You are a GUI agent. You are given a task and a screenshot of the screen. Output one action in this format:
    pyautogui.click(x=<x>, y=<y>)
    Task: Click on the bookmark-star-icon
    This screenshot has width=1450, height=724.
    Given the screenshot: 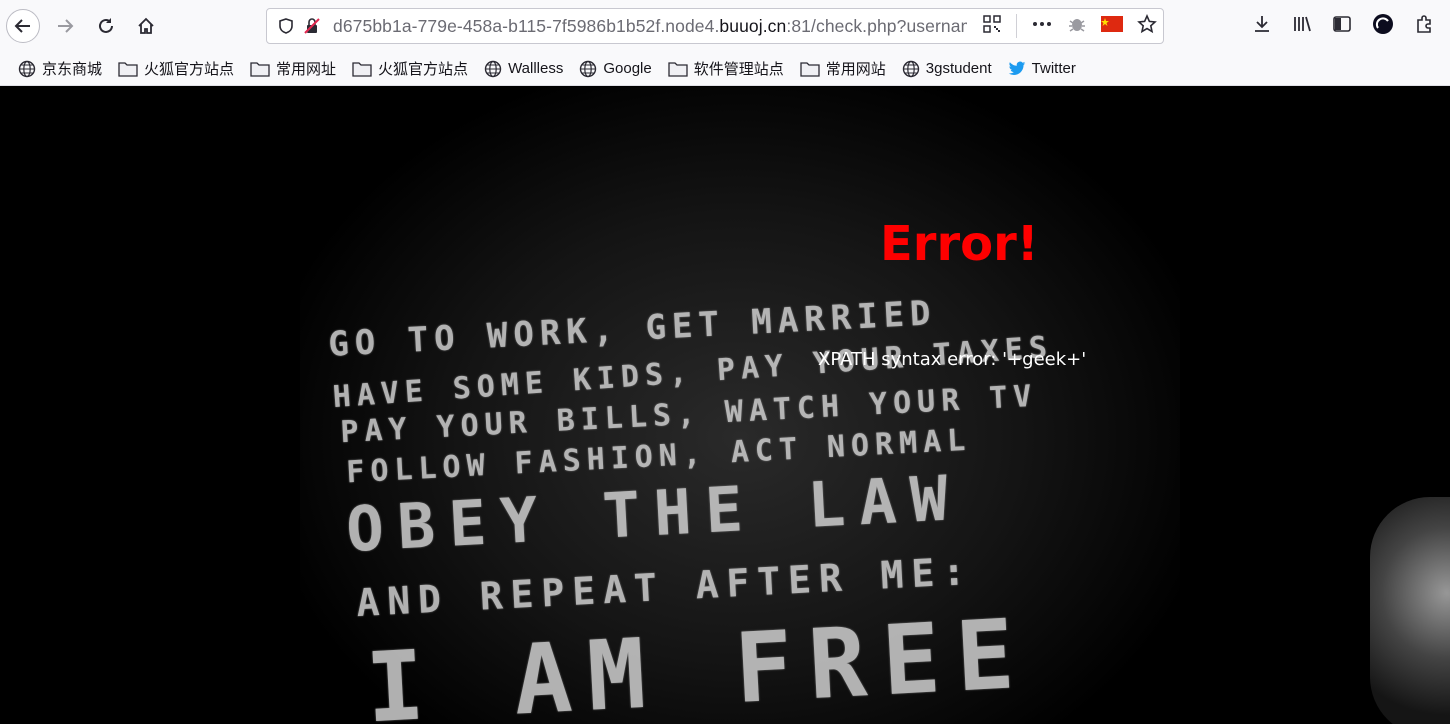 What is the action you would take?
    pyautogui.click(x=1147, y=26)
    